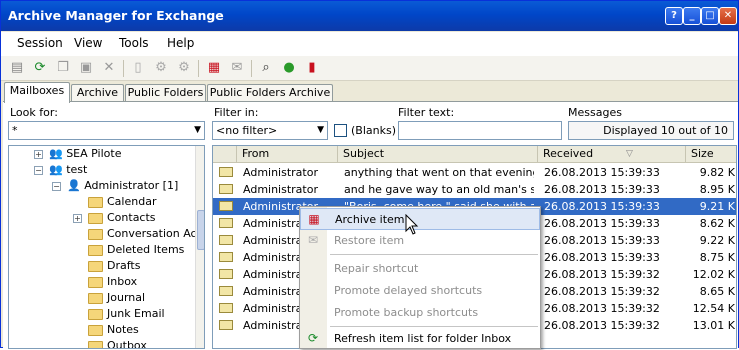  What do you see at coordinates (717, 189) in the screenshot?
I see `cell-size: 8.95 K` at bounding box center [717, 189].